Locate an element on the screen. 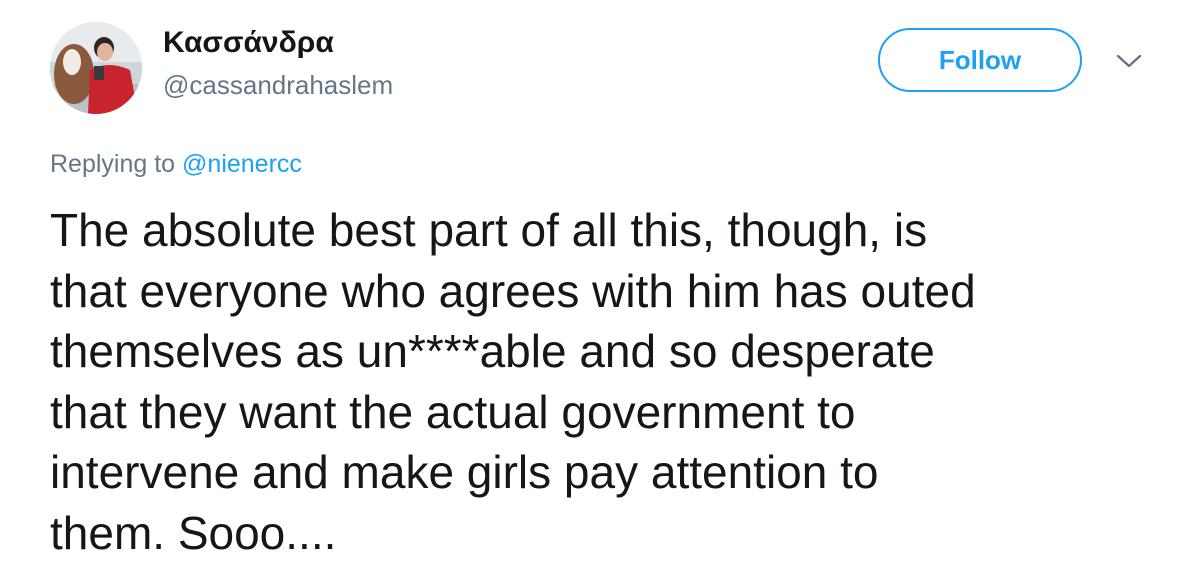 Image resolution: width=1200 pixels, height=588 pixels. avatar is located at coordinates (96, 68).